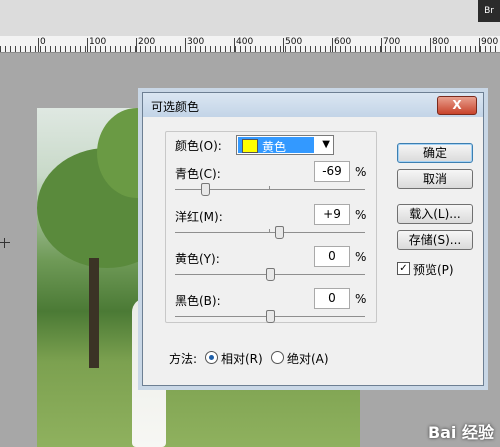  Describe the element at coordinates (435, 179) in the screenshot. I see `cancel-button: 取消` at that location.